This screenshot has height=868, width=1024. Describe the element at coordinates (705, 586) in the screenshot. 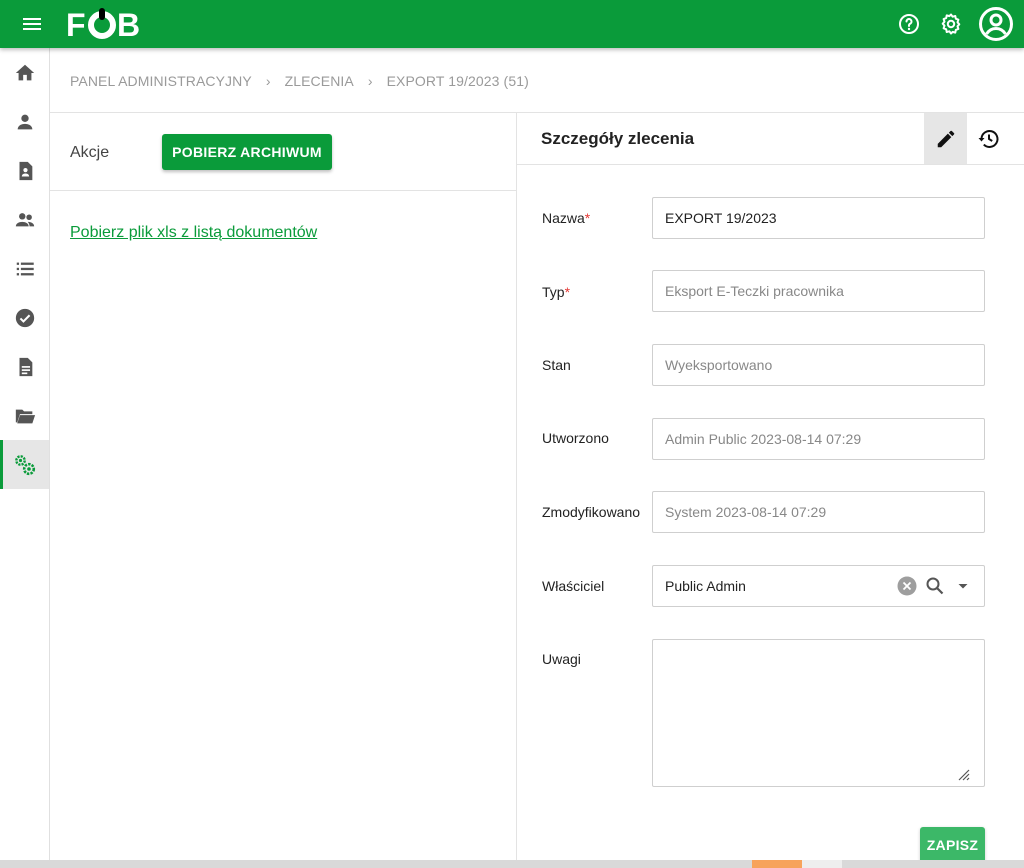

I see `owner-value: Public Admin` at that location.